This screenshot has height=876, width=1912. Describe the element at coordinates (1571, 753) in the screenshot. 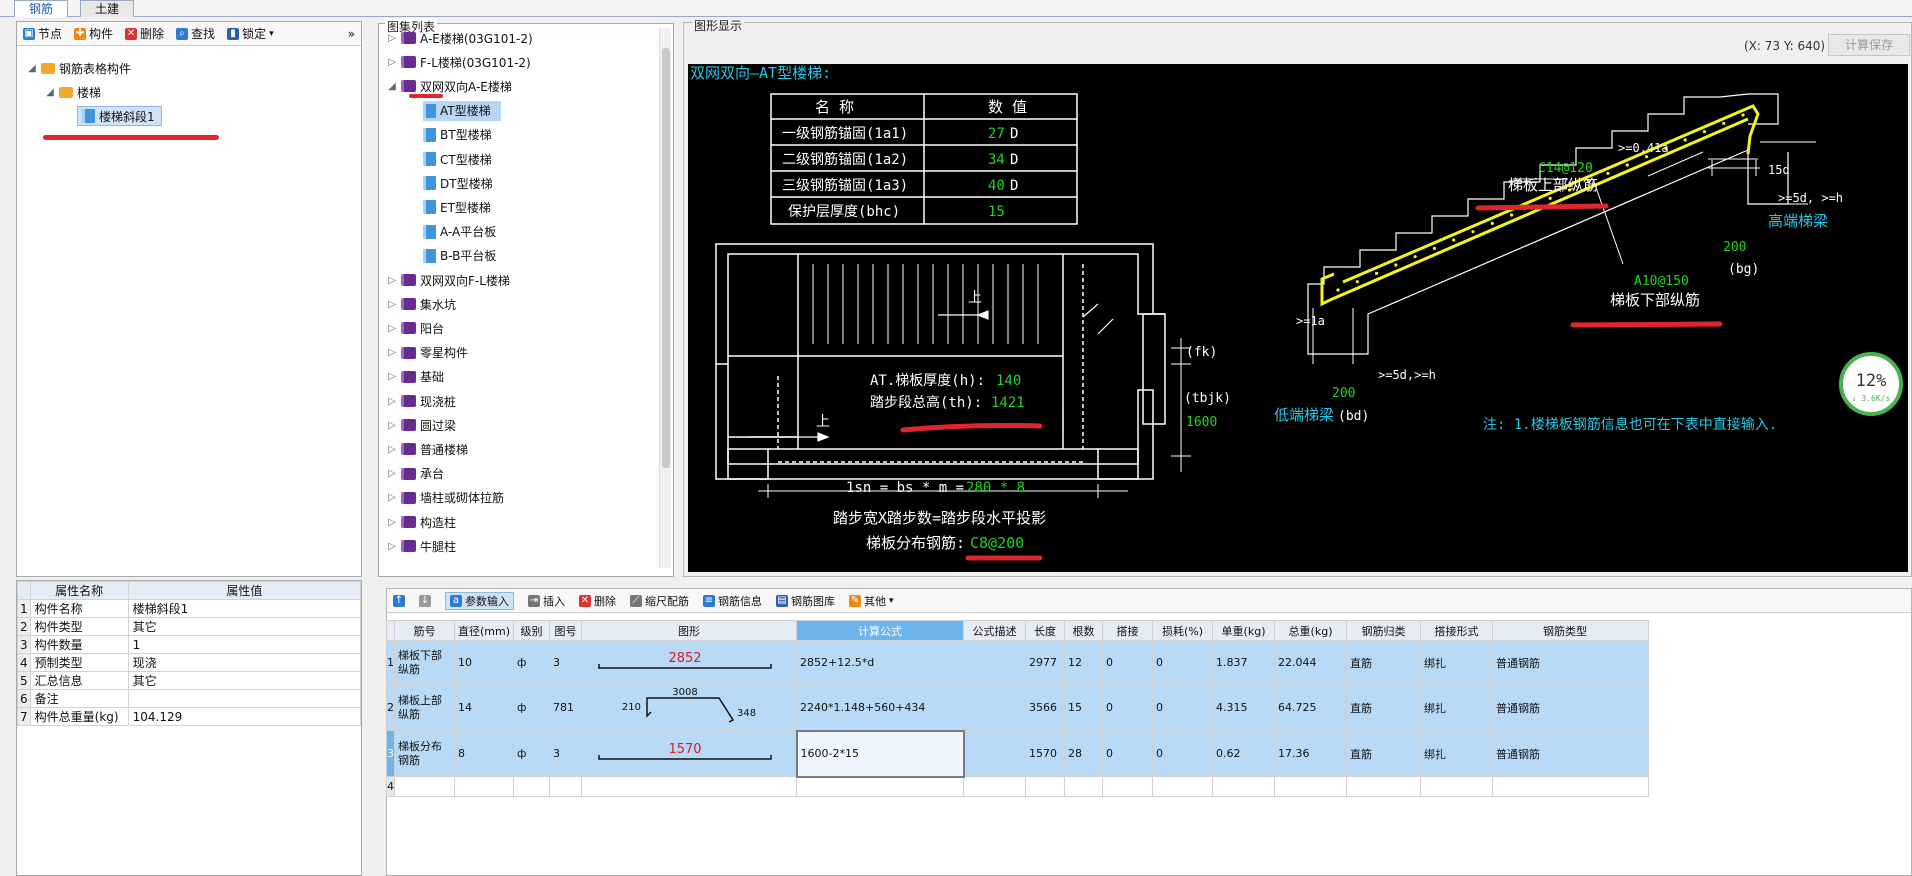

I see `rebar-type: 普通钢筋` at that location.